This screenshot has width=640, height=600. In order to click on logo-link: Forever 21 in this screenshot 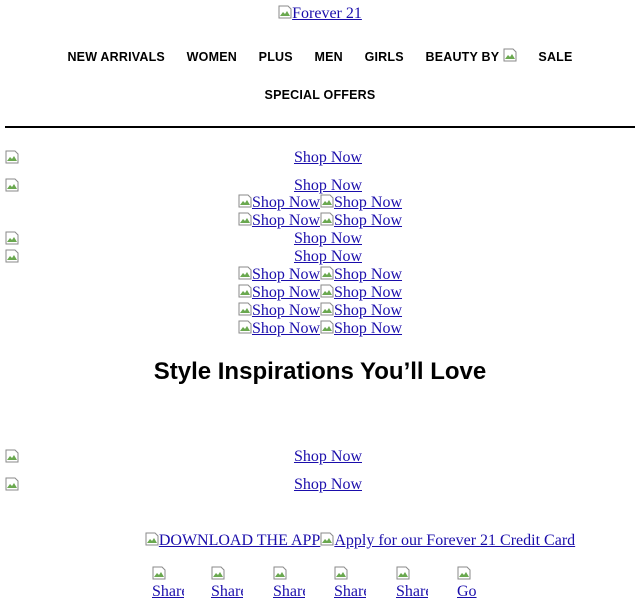, I will do `click(320, 13)`.